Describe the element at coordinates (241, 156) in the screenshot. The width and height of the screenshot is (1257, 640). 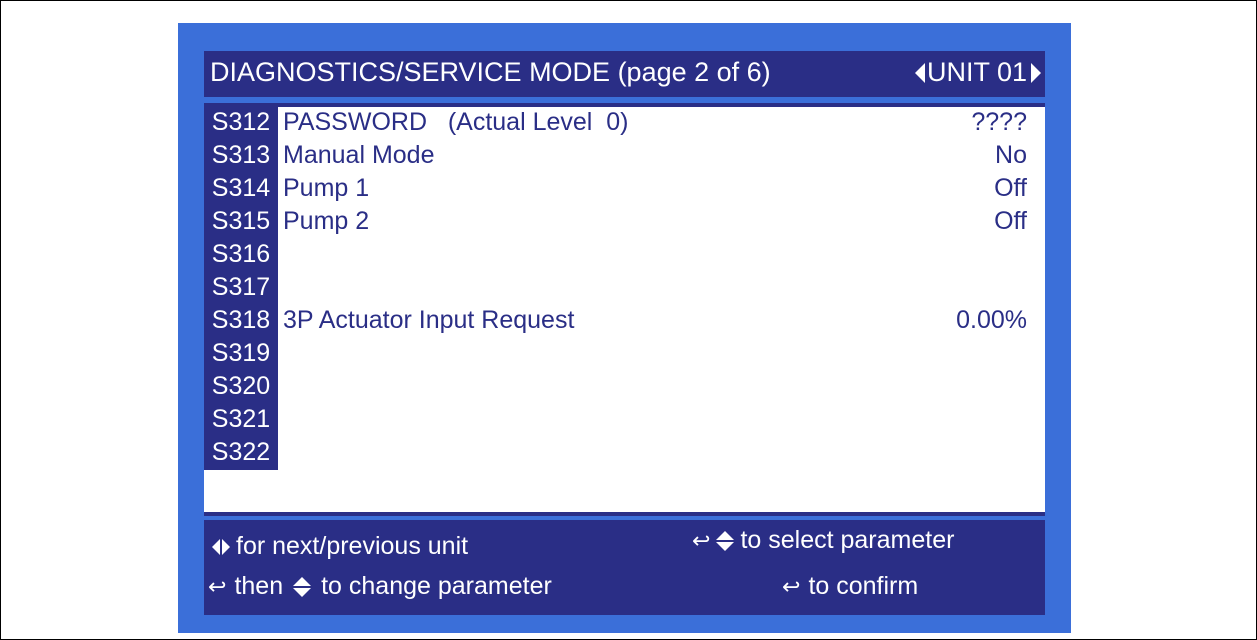
I see `parameter-code: S313` at that location.